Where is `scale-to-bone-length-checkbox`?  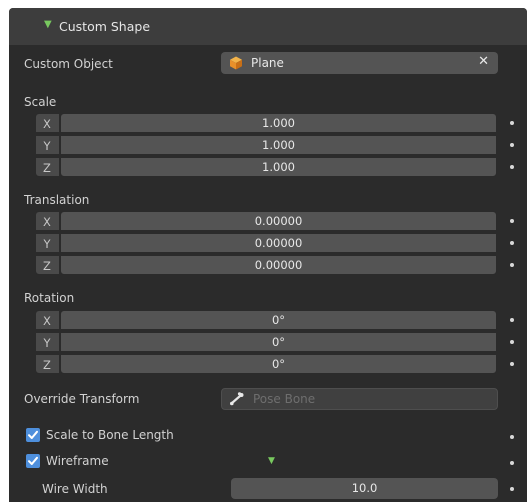 scale-to-bone-length-checkbox is located at coordinates (33, 435).